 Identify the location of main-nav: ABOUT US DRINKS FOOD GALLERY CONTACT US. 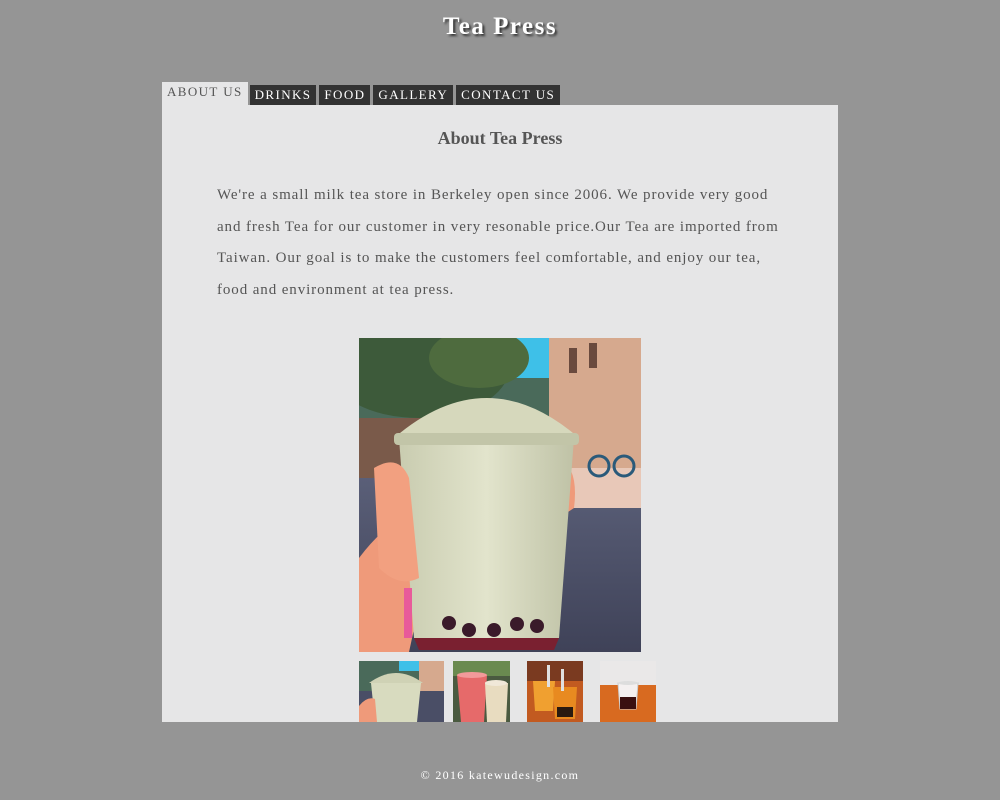
(362, 93).